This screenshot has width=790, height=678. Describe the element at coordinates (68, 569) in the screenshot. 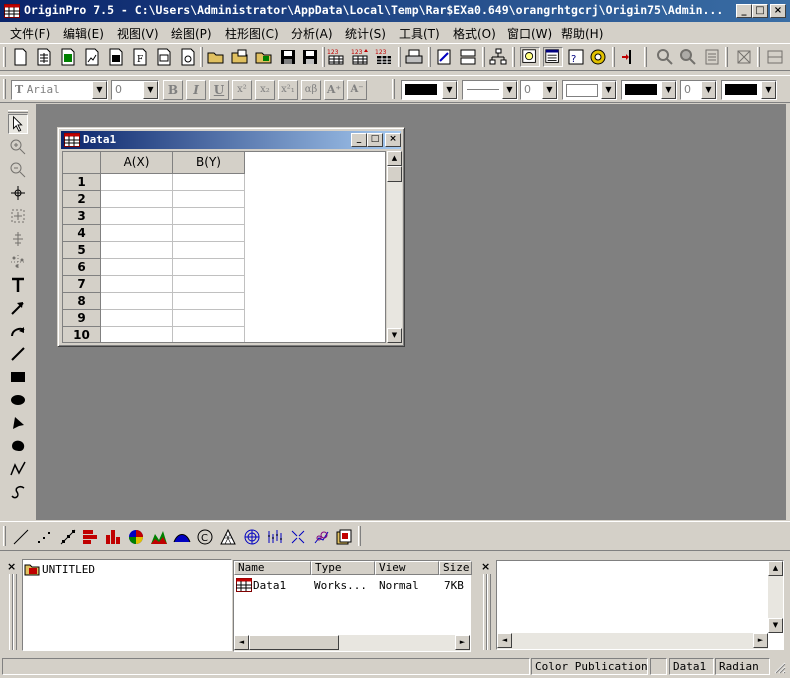

I see `folder-name: UNTITLED` at that location.